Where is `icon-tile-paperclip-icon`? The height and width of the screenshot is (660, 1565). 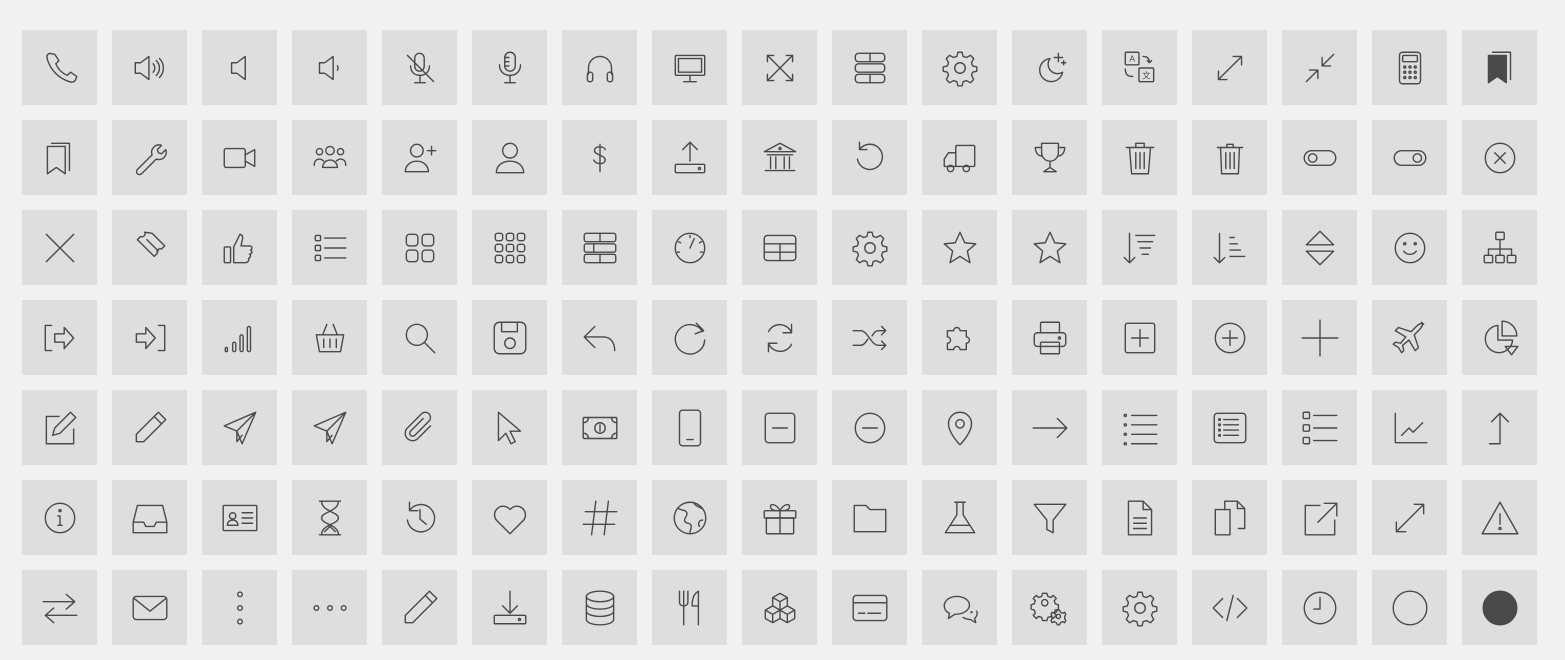
icon-tile-paperclip-icon is located at coordinates (419, 427).